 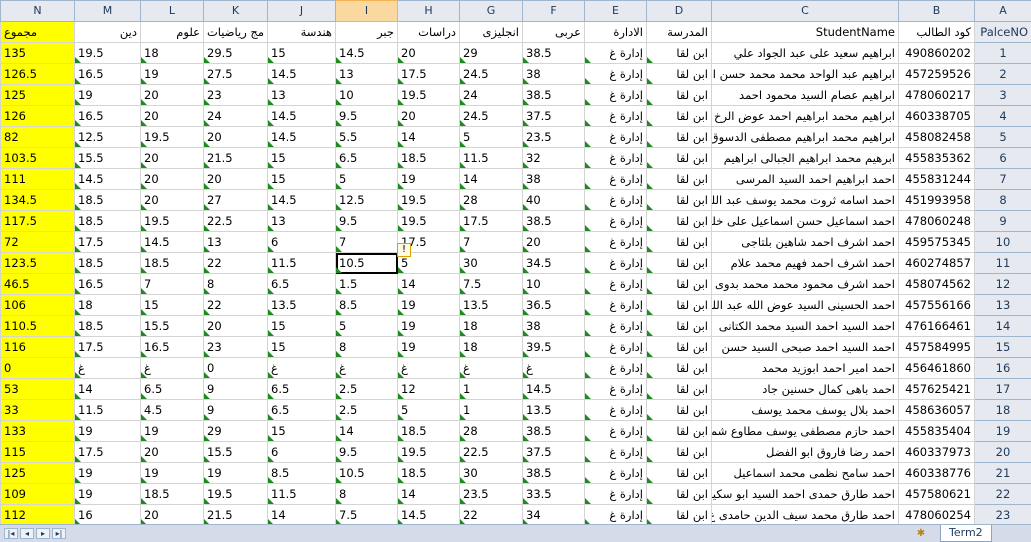 I want to click on column-header-d: D, so click(x=679, y=11).